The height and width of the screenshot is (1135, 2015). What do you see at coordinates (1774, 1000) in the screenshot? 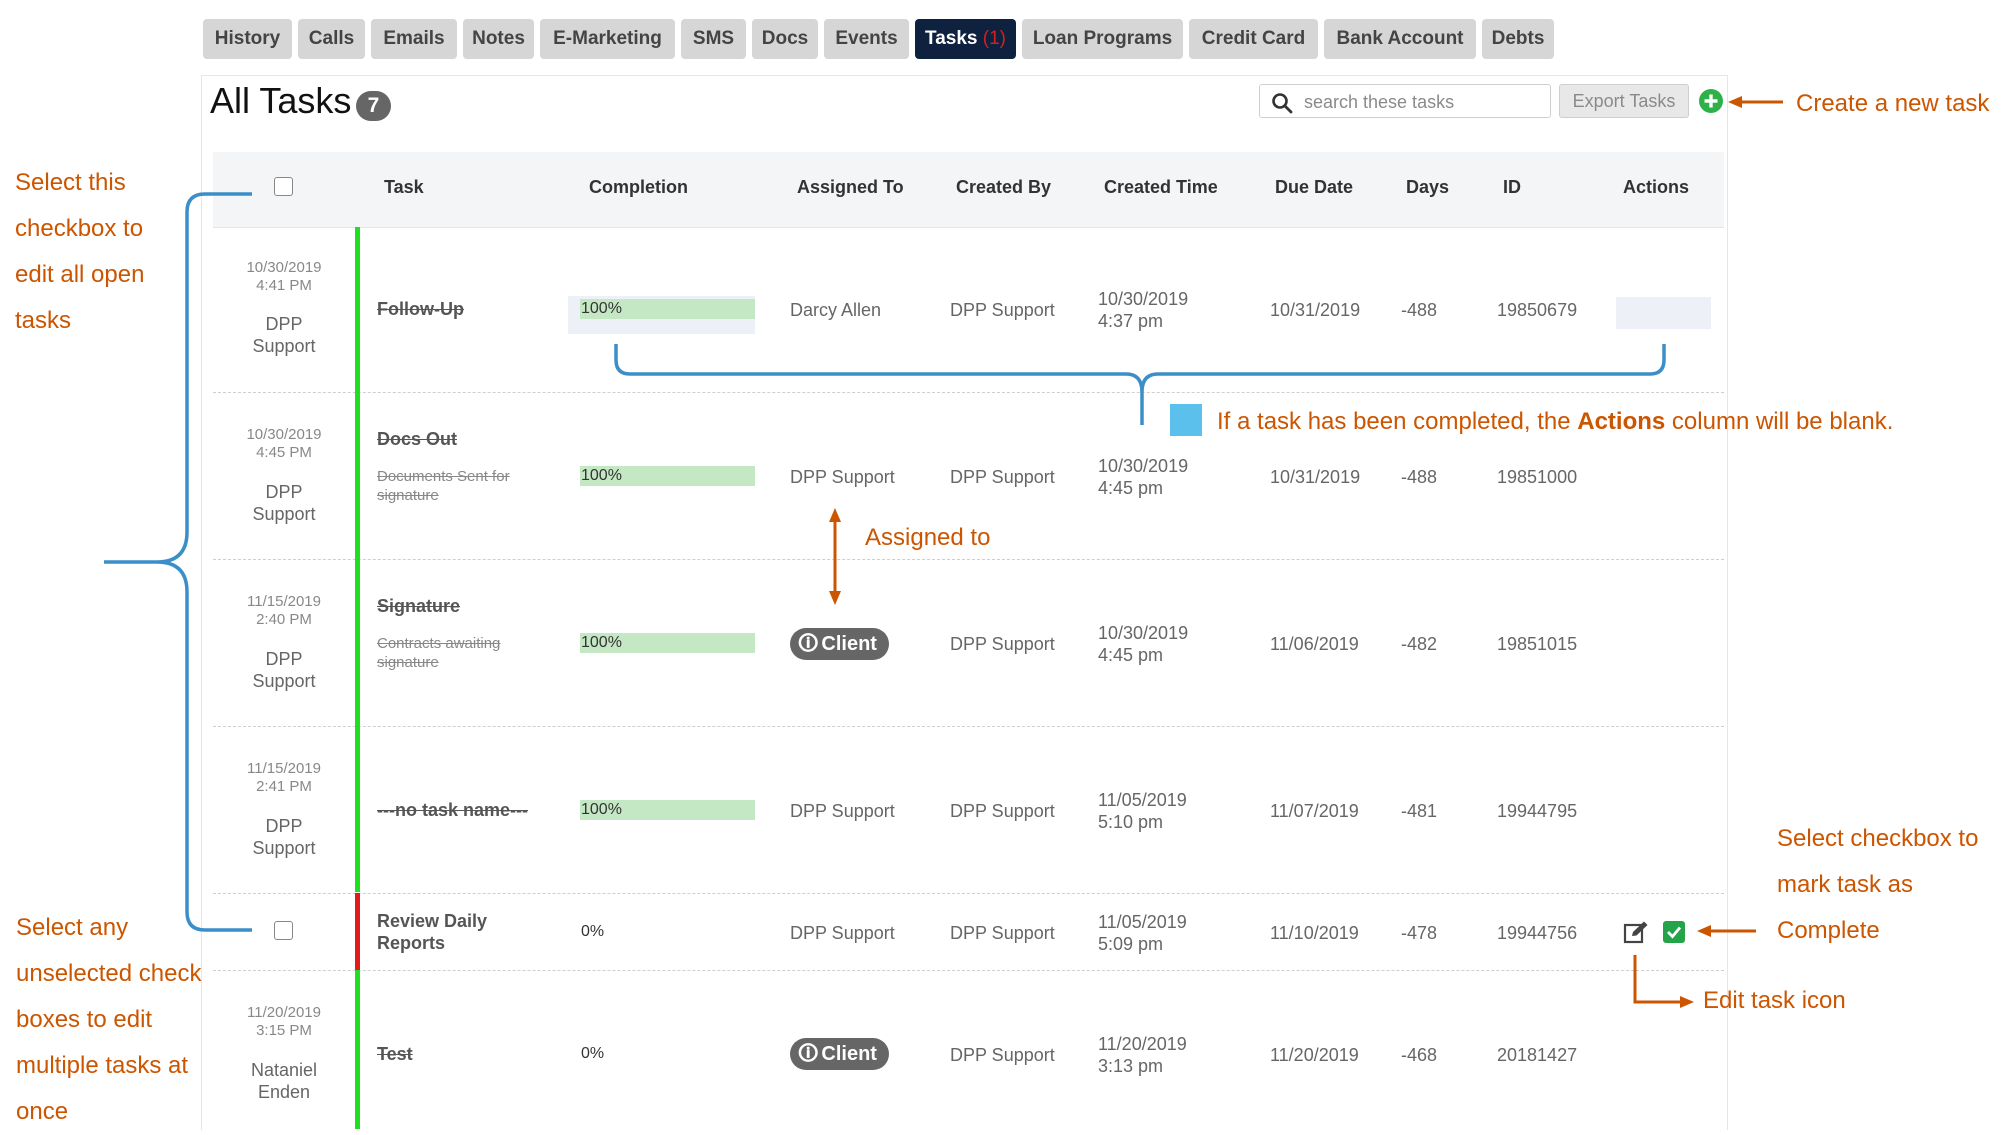
I see `annotation-edit-icon: Edit task icon` at bounding box center [1774, 1000].